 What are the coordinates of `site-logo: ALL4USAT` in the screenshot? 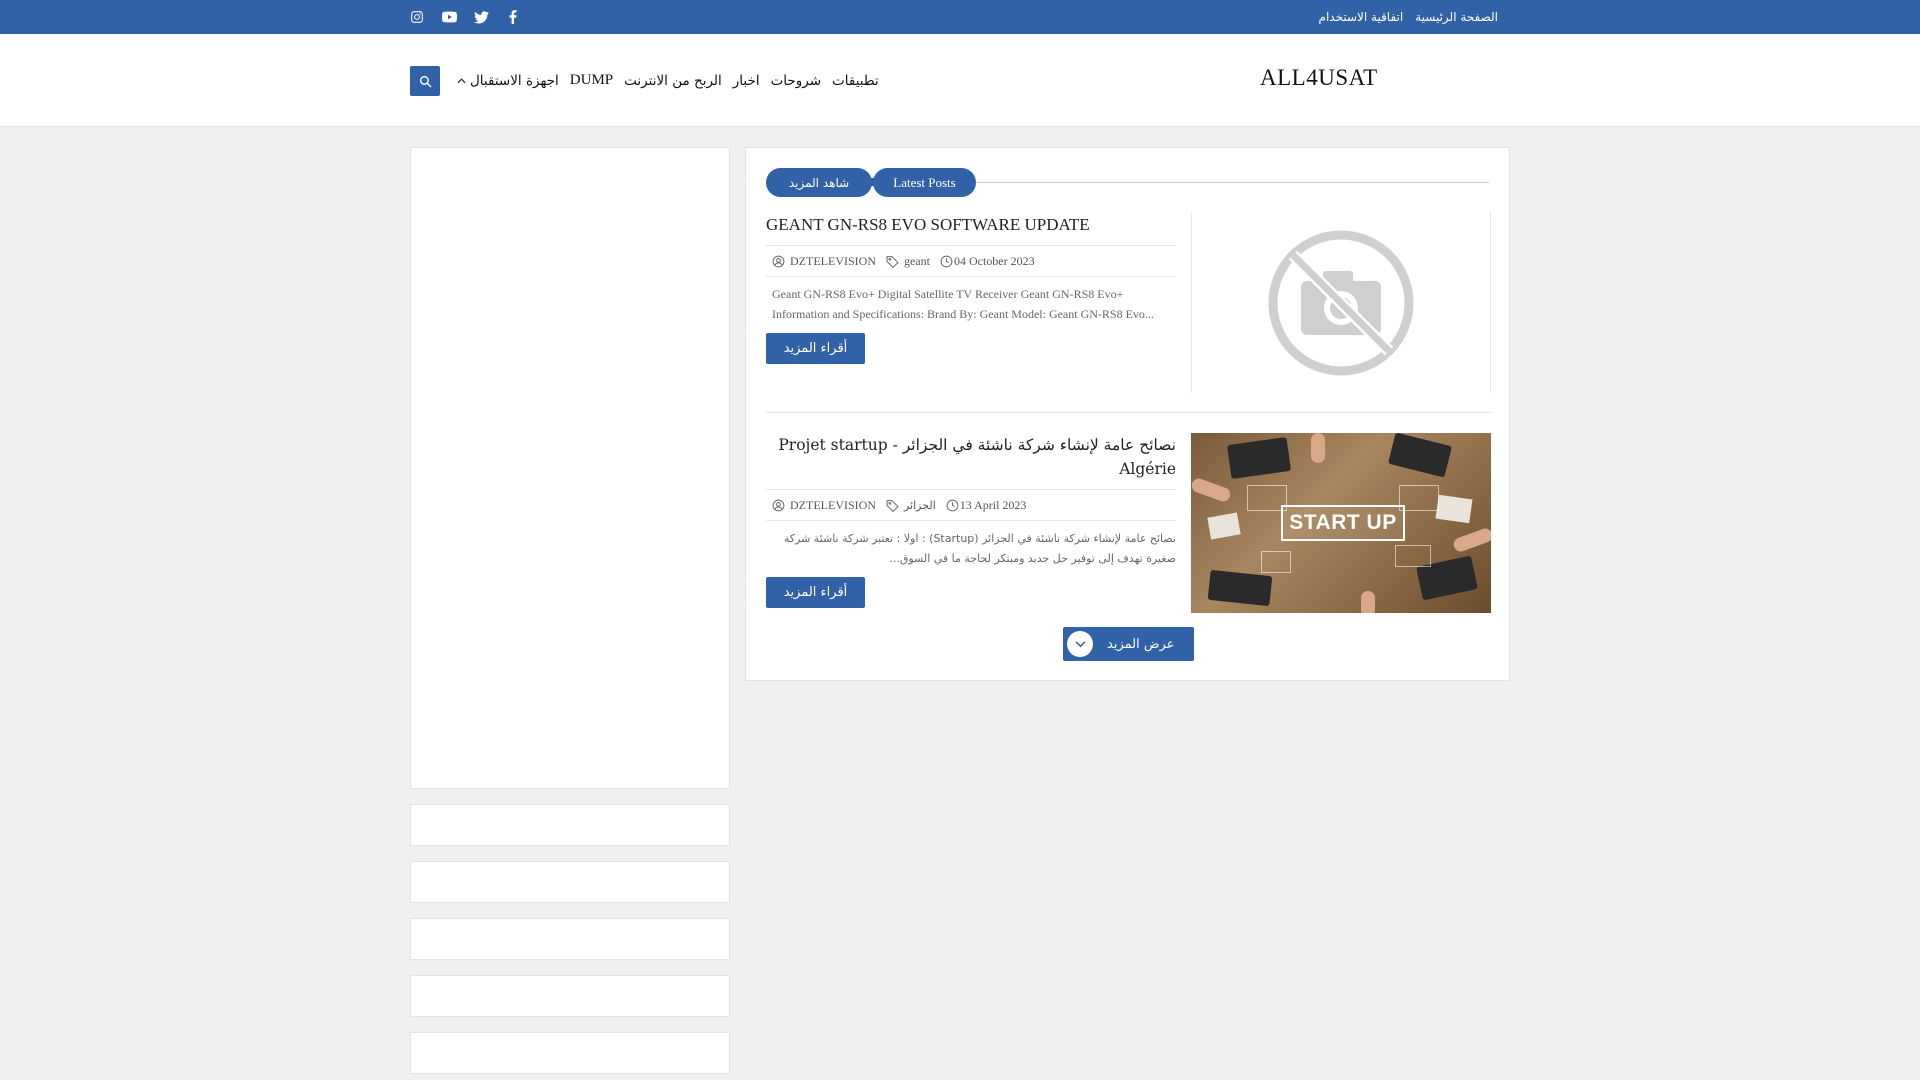 It's located at (1319, 78).